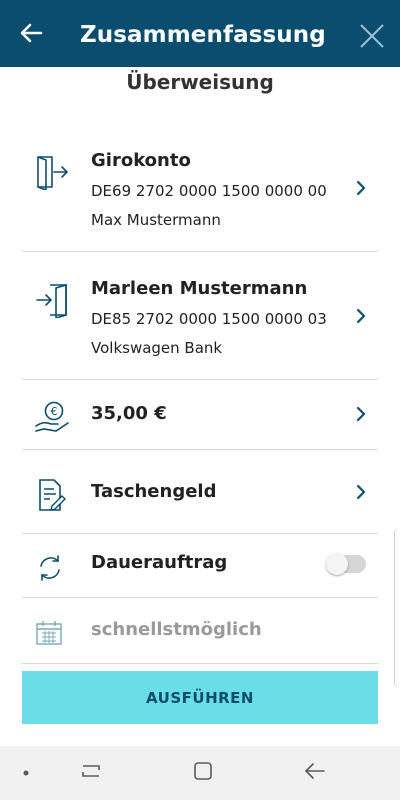 Image resolution: width=400 pixels, height=800 pixels. I want to click on execution-date-label: schnellstmöglich, so click(176, 629).